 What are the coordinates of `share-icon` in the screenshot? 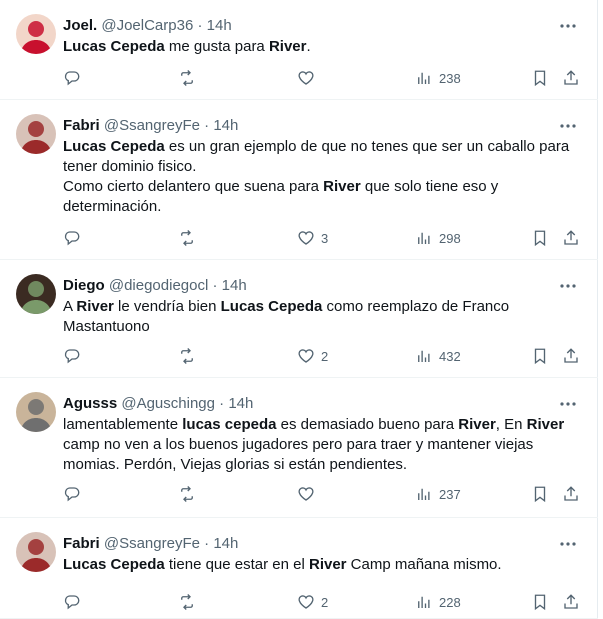 It's located at (571, 355).